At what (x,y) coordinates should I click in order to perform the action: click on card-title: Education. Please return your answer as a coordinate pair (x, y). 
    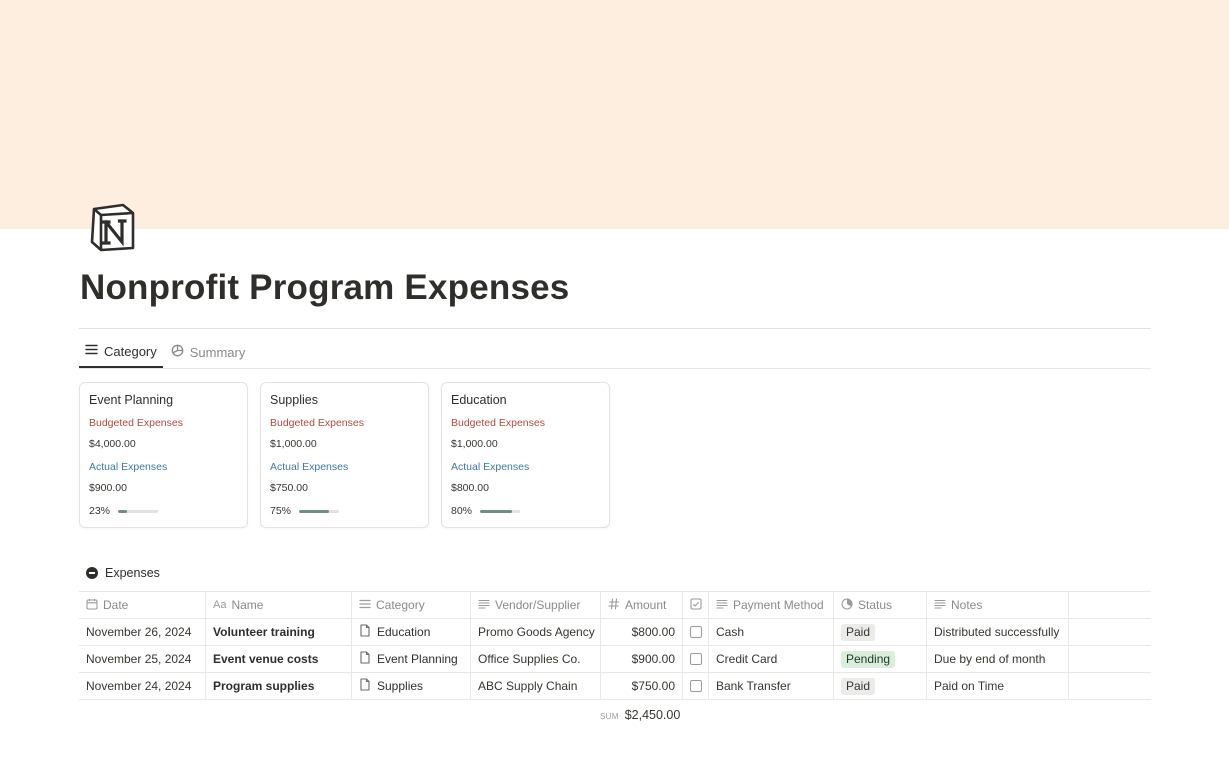
    Looking at the image, I should click on (479, 400).